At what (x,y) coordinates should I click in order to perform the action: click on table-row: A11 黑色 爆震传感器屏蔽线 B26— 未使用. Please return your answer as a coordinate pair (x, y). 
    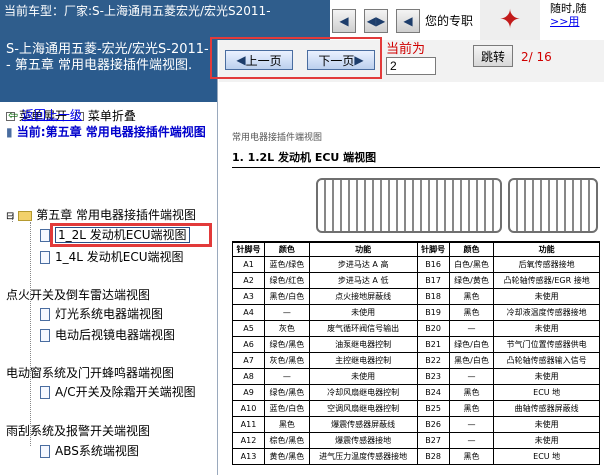
    Looking at the image, I should click on (415, 424).